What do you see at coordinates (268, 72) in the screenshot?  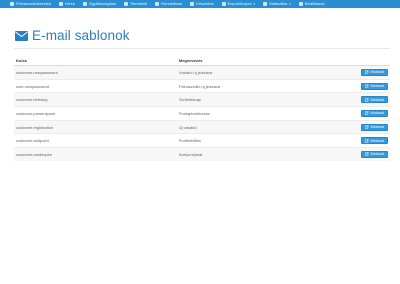 I see `template-name: Vásárló új jelszava` at bounding box center [268, 72].